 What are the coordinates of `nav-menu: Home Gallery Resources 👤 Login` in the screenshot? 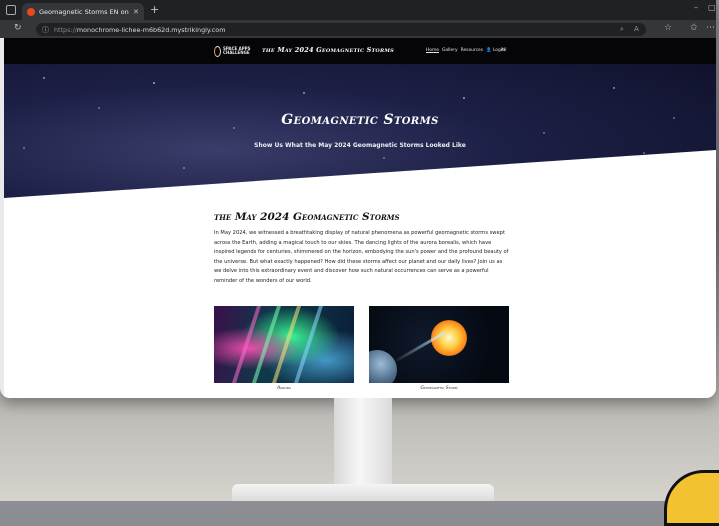 It's located at (465, 50).